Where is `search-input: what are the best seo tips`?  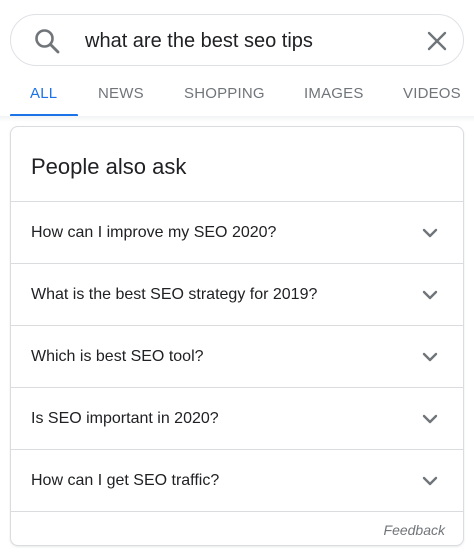 search-input: what are the best seo tips is located at coordinates (199, 41).